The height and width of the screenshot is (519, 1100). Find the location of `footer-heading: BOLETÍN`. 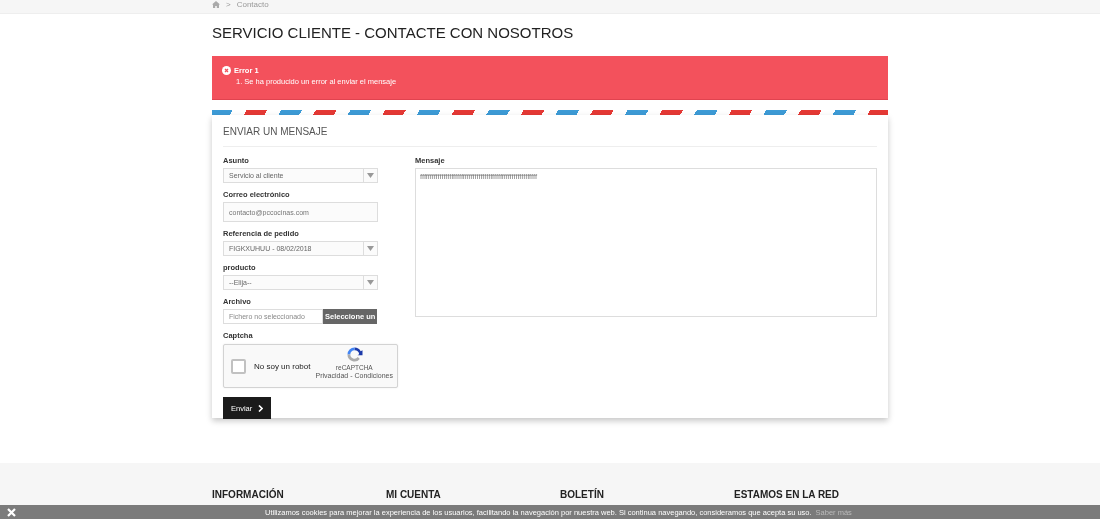

footer-heading: BOLETÍN is located at coordinates (582, 494).